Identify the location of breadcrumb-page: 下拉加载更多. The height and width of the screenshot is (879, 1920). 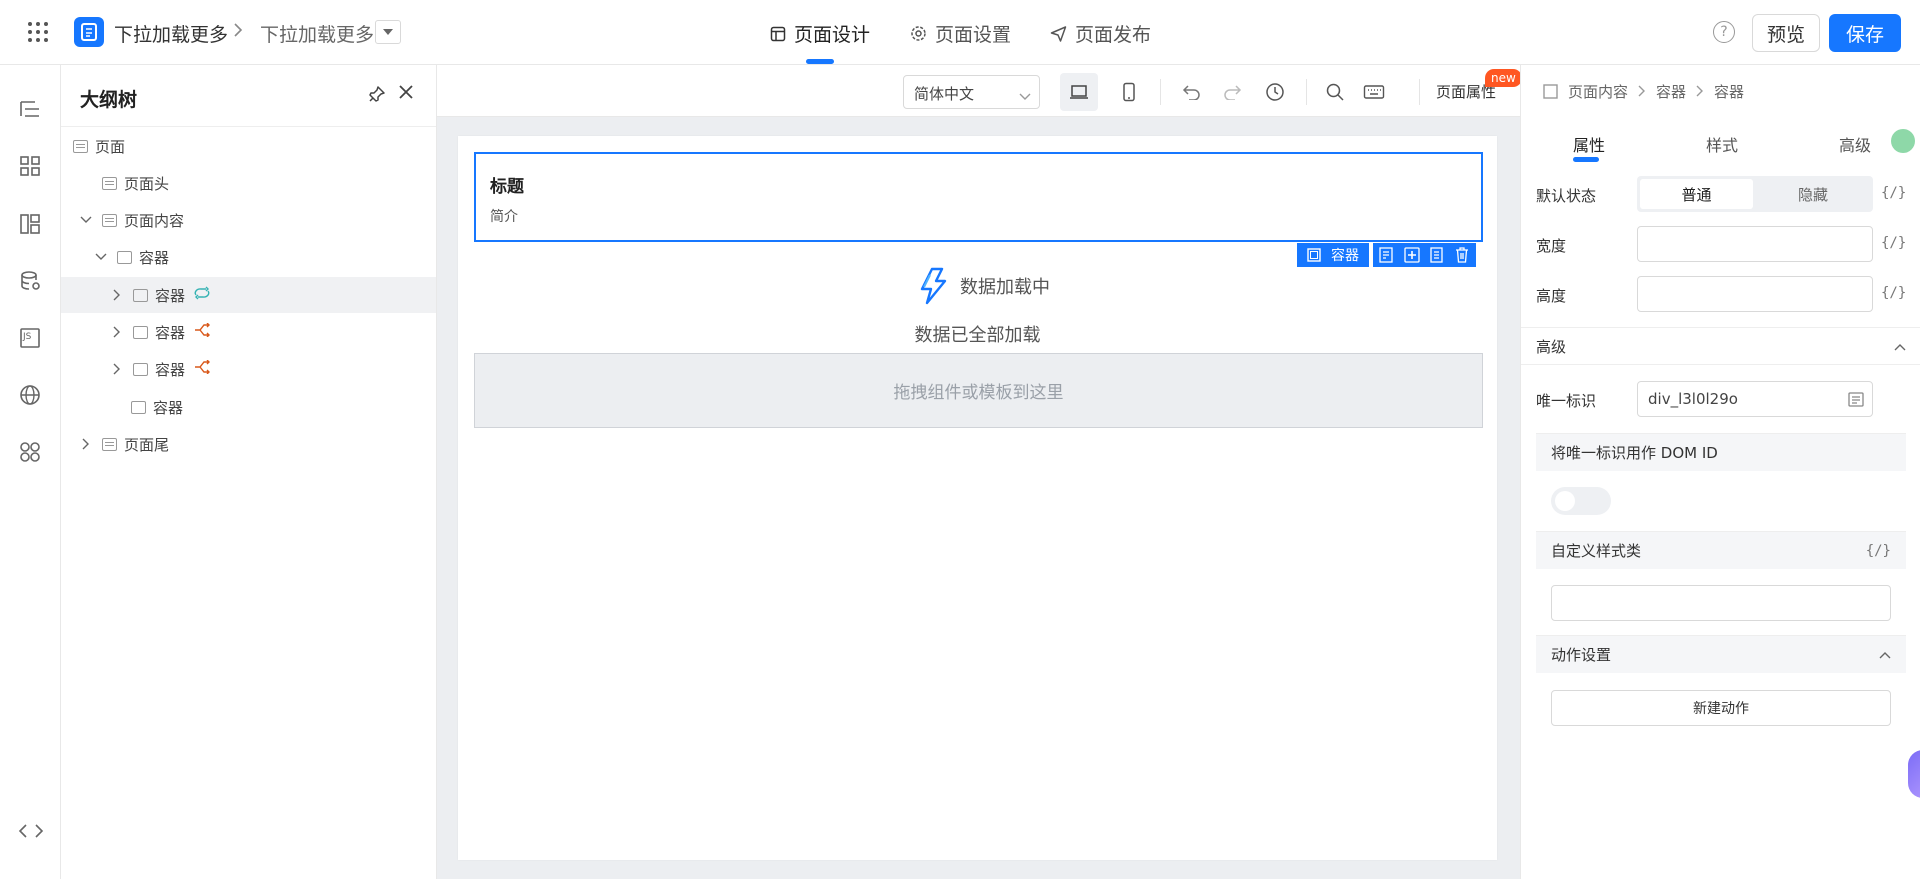
(317, 33).